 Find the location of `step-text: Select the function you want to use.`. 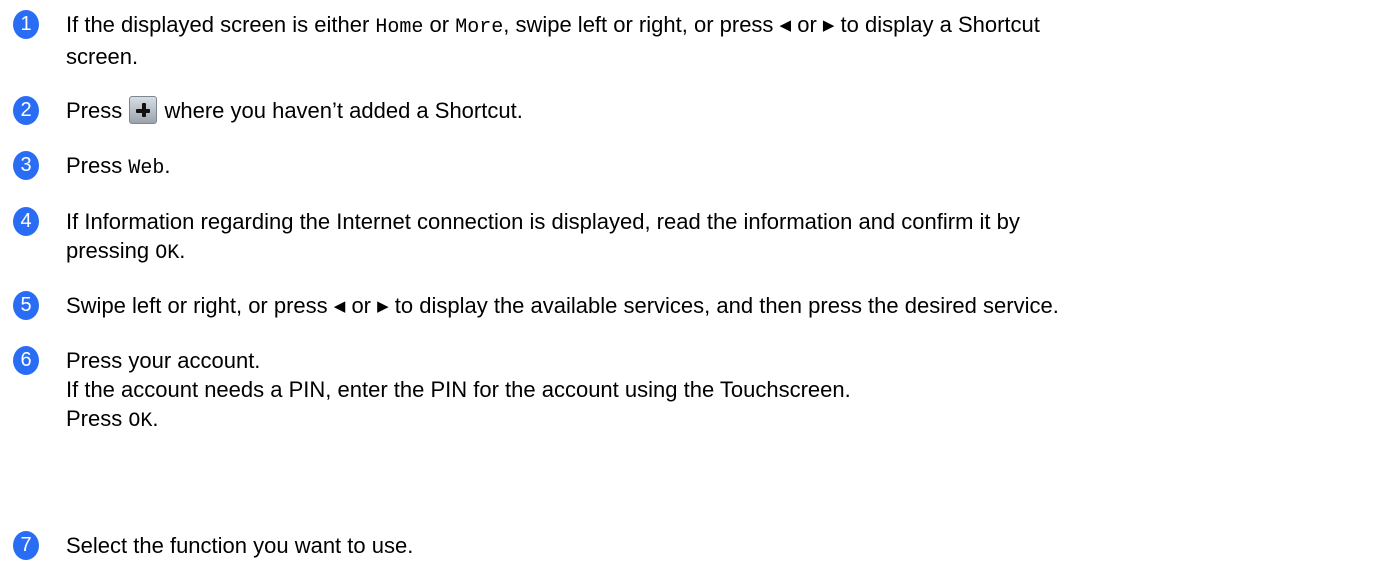

step-text: Select the function you want to use. is located at coordinates (240, 545).